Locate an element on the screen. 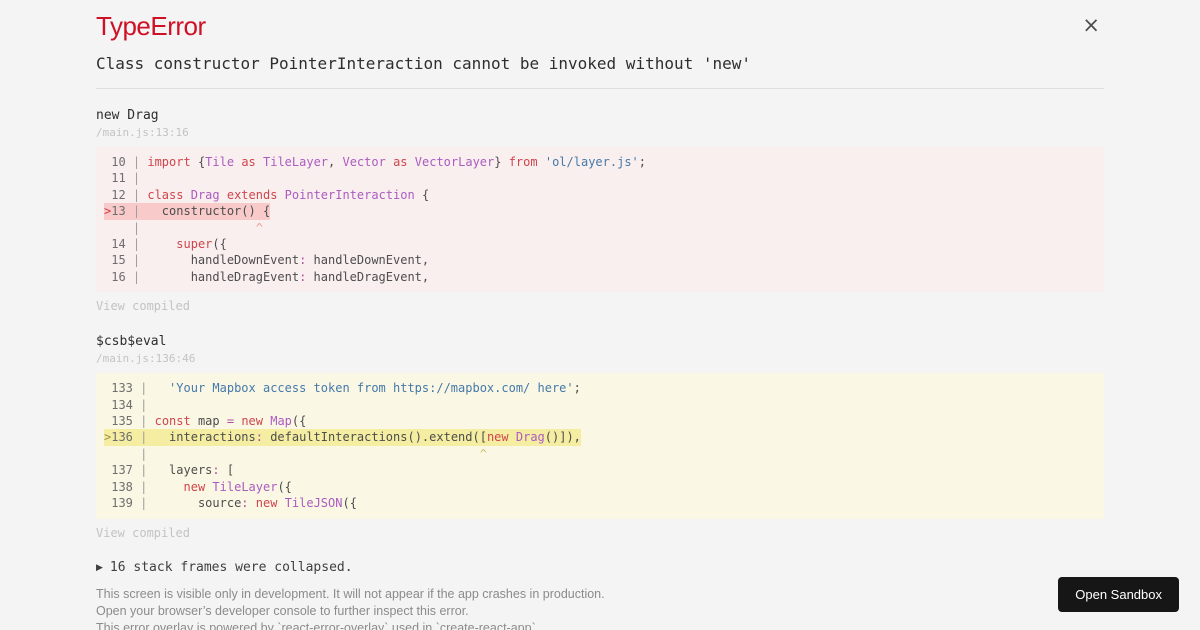 Image resolution: width=1200 pixels, height=630 pixels. line-number: 139 is located at coordinates (122, 503).